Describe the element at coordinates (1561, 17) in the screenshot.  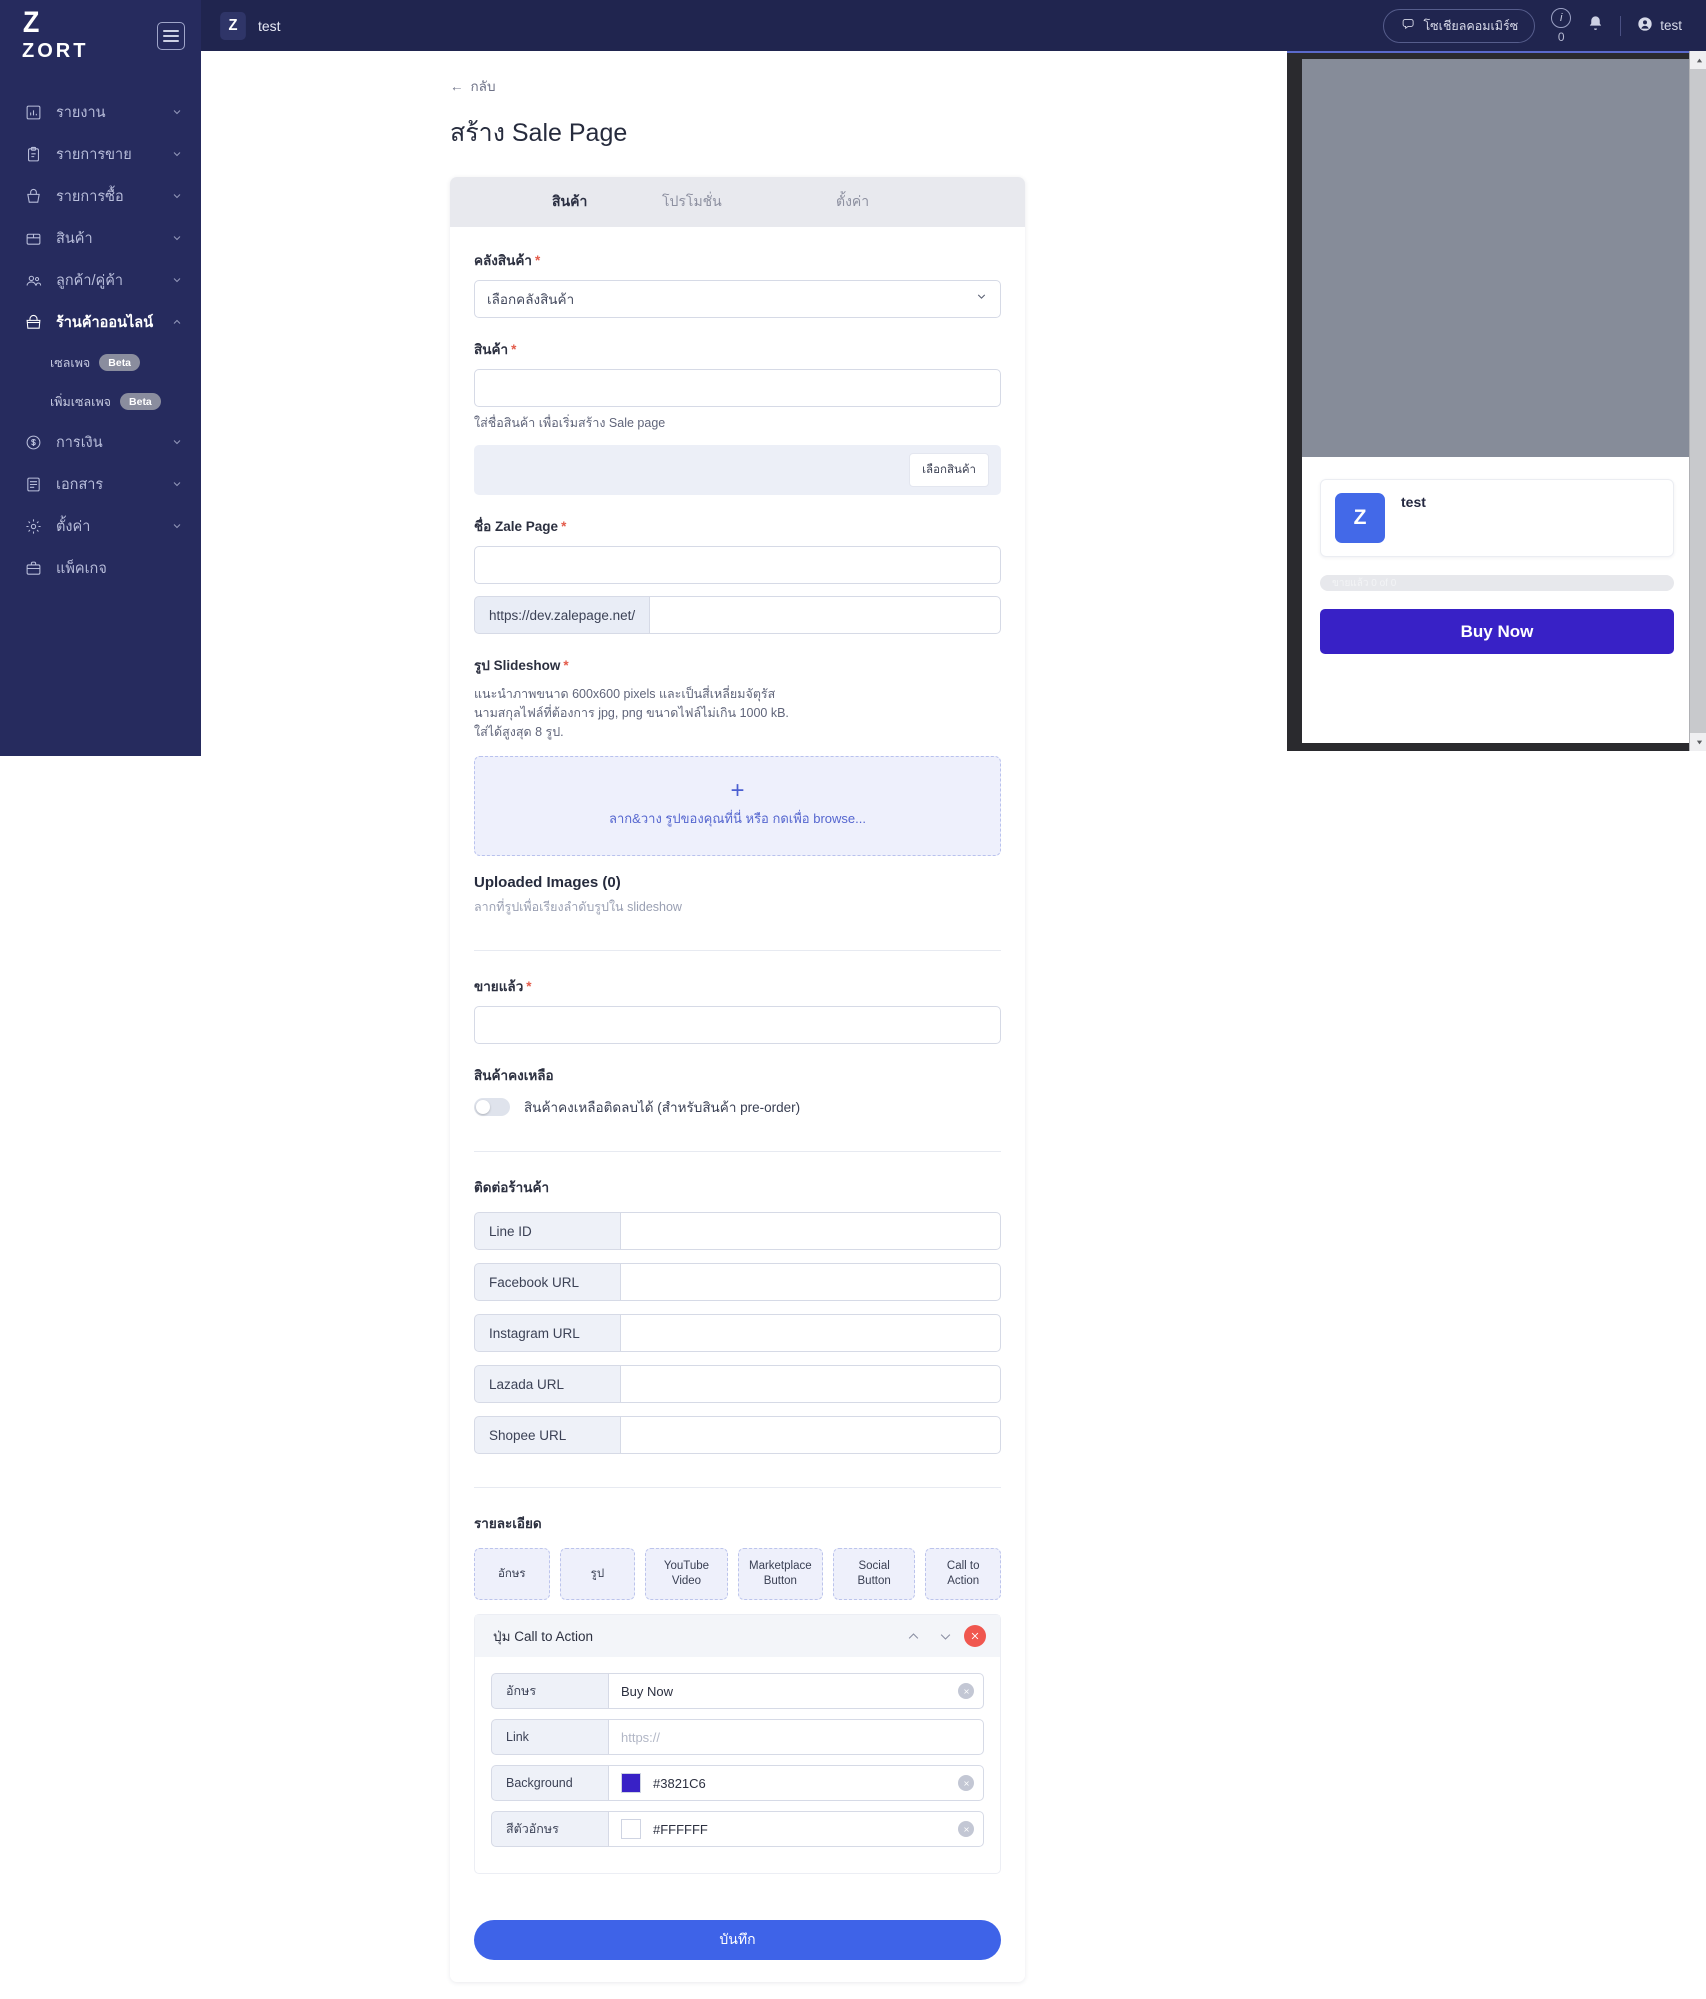
I see `info-icon: i` at that location.